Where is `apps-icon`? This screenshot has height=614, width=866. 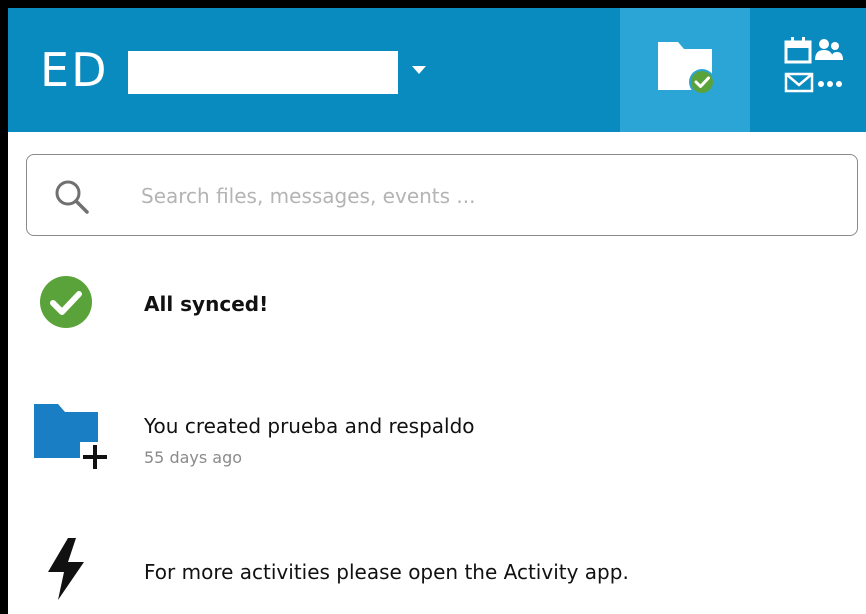
apps-icon is located at coordinates (813, 65).